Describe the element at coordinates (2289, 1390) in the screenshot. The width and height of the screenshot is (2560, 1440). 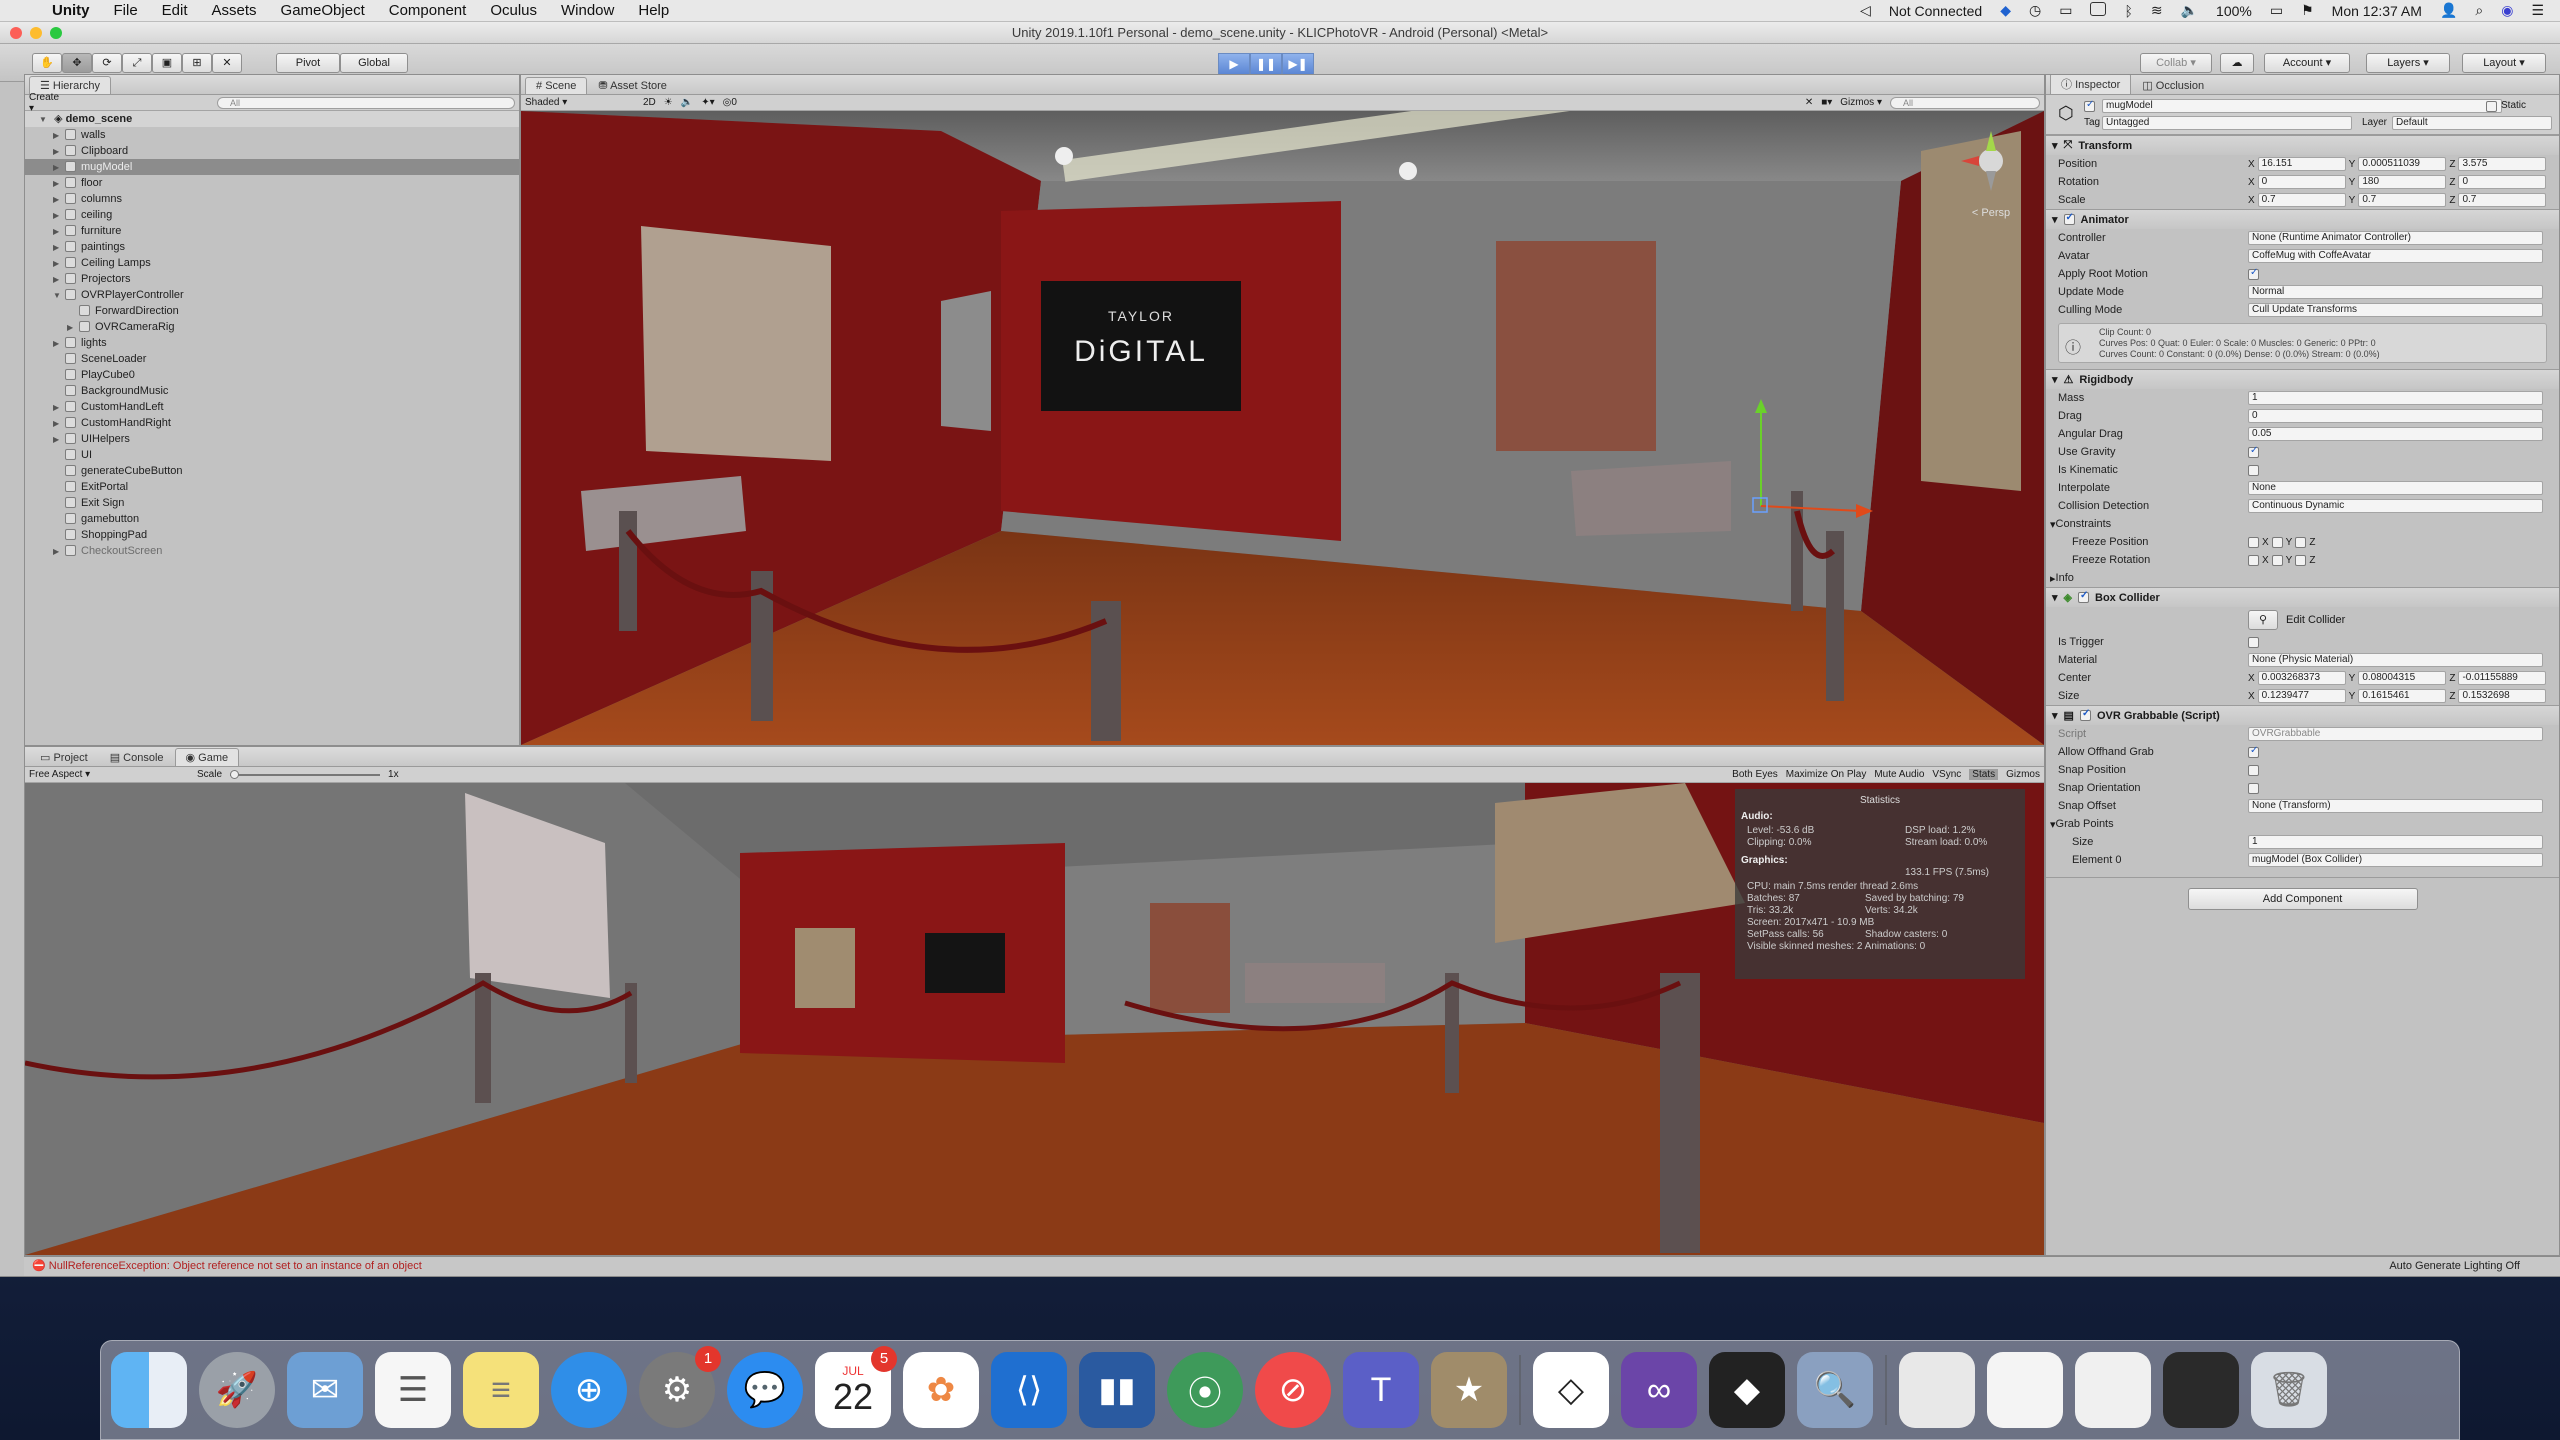
I see `trash-icon: 🗑` at that location.